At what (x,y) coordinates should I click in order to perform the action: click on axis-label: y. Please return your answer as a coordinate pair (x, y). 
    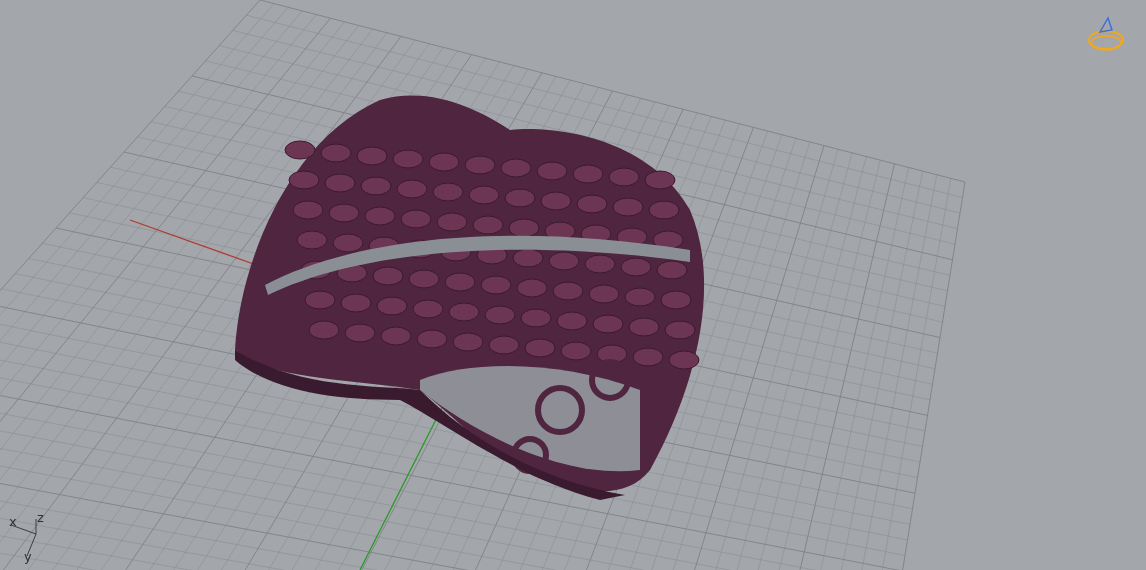
    Looking at the image, I should click on (28, 556).